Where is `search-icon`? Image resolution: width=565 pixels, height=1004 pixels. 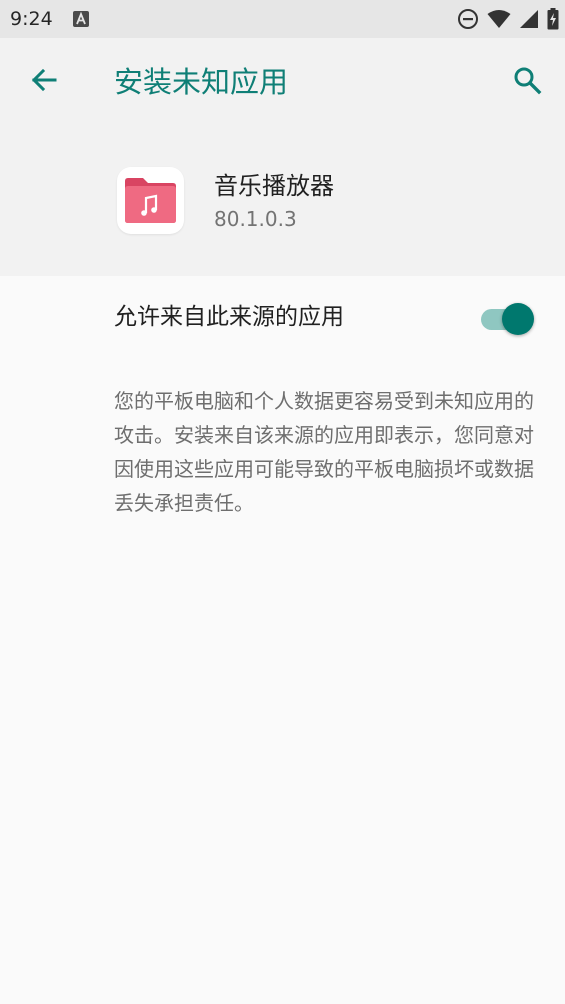 search-icon is located at coordinates (527, 82).